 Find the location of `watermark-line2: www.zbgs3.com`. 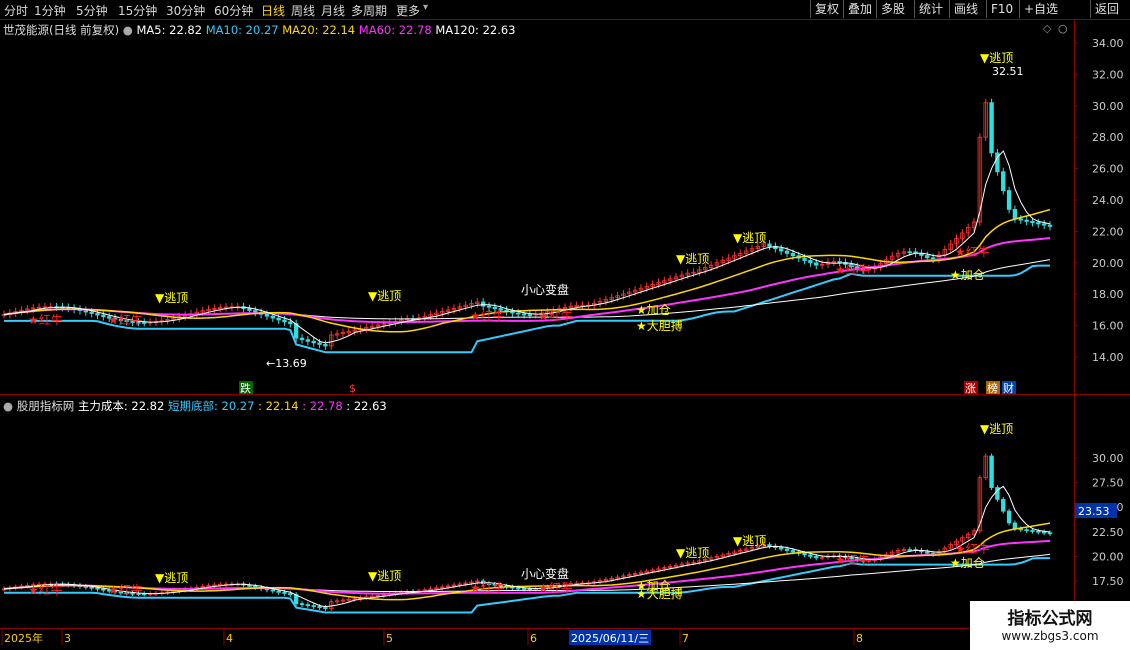

watermark-line2: www.zbgs3.com is located at coordinates (1050, 636).